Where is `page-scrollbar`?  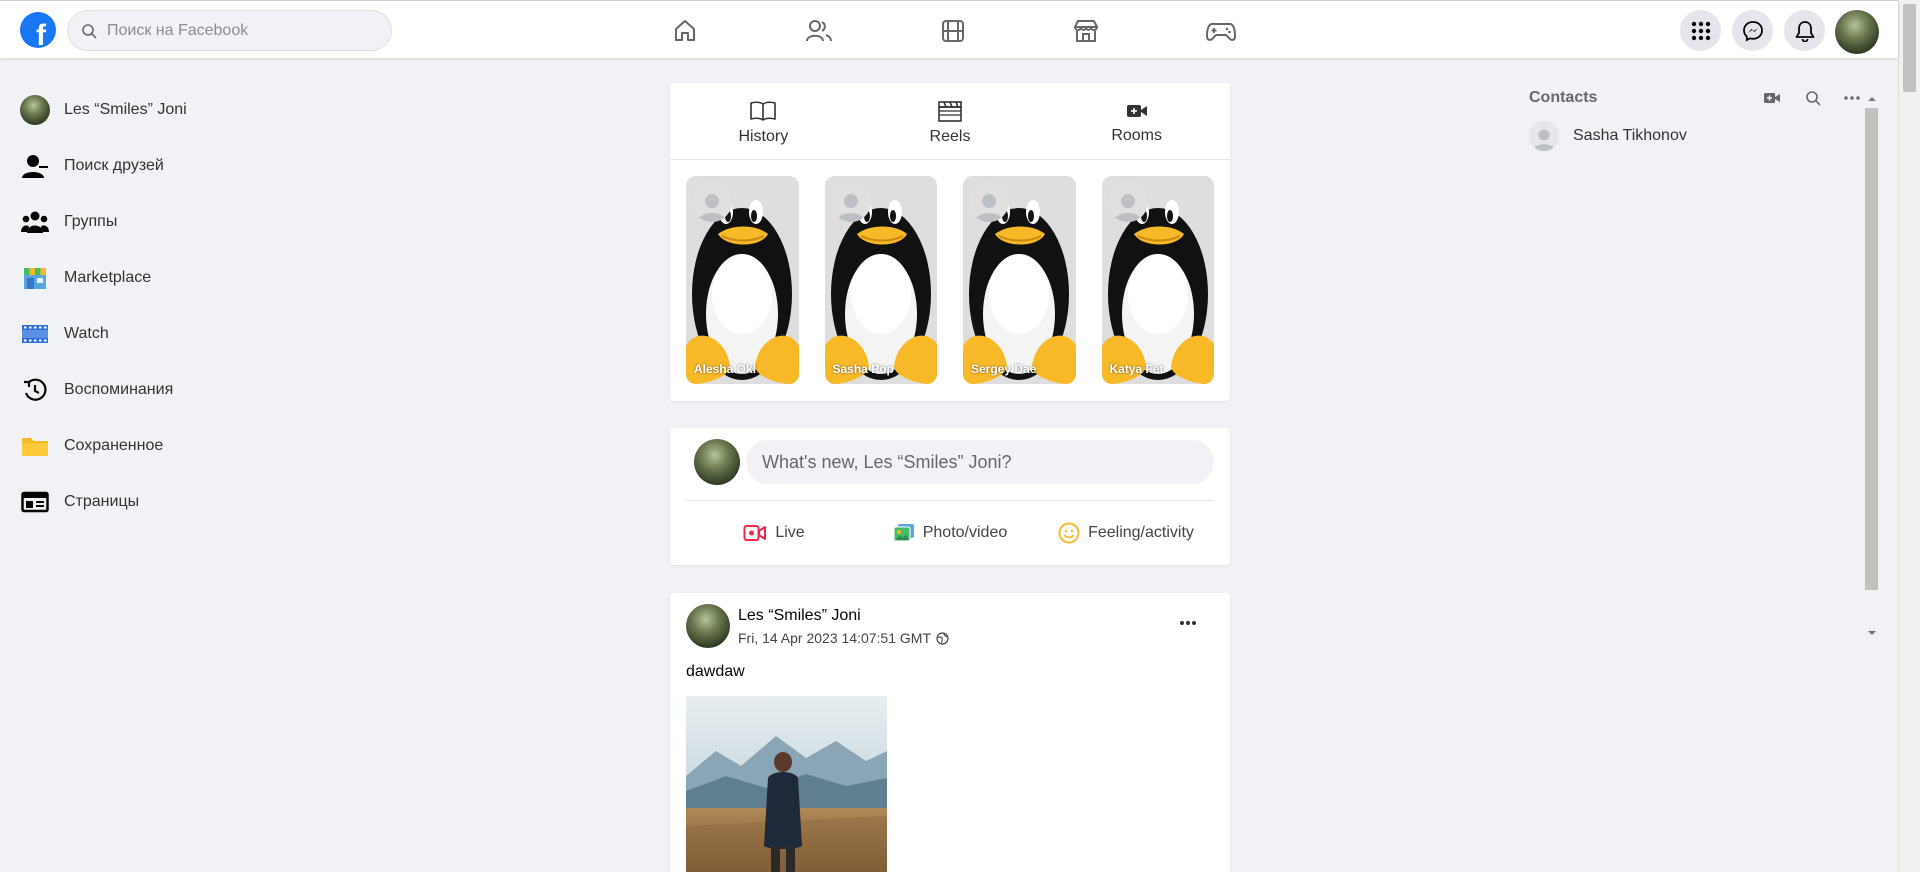 page-scrollbar is located at coordinates (1909, 436).